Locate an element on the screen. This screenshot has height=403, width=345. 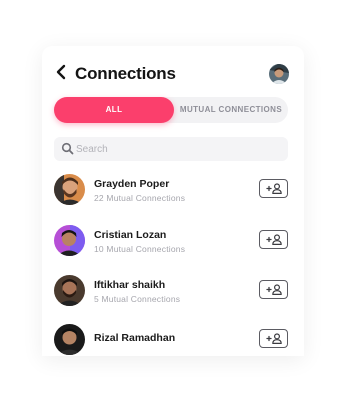
back-icon is located at coordinates (61, 72).